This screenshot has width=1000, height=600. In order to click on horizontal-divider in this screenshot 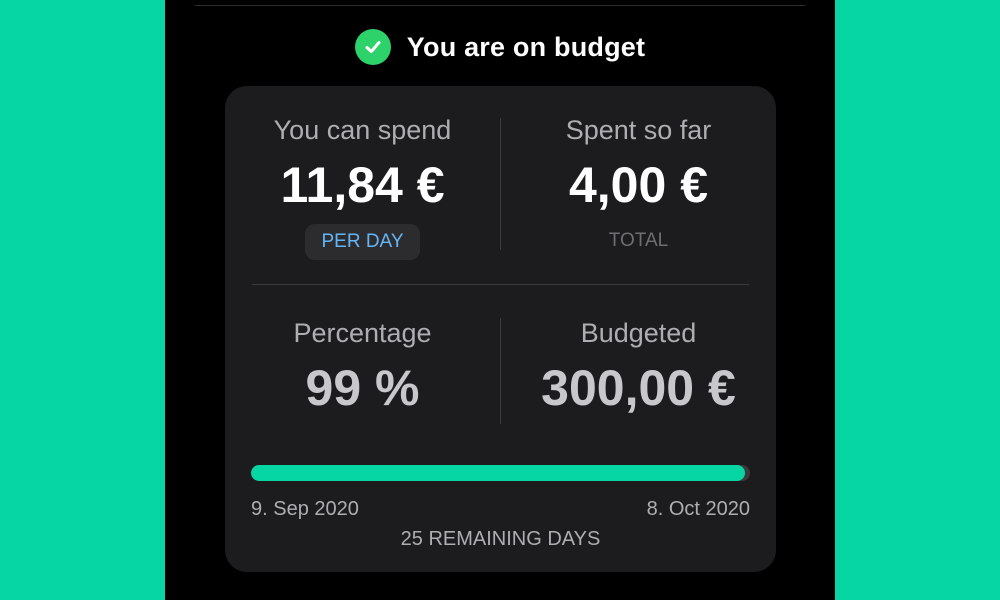, I will do `click(500, 284)`.